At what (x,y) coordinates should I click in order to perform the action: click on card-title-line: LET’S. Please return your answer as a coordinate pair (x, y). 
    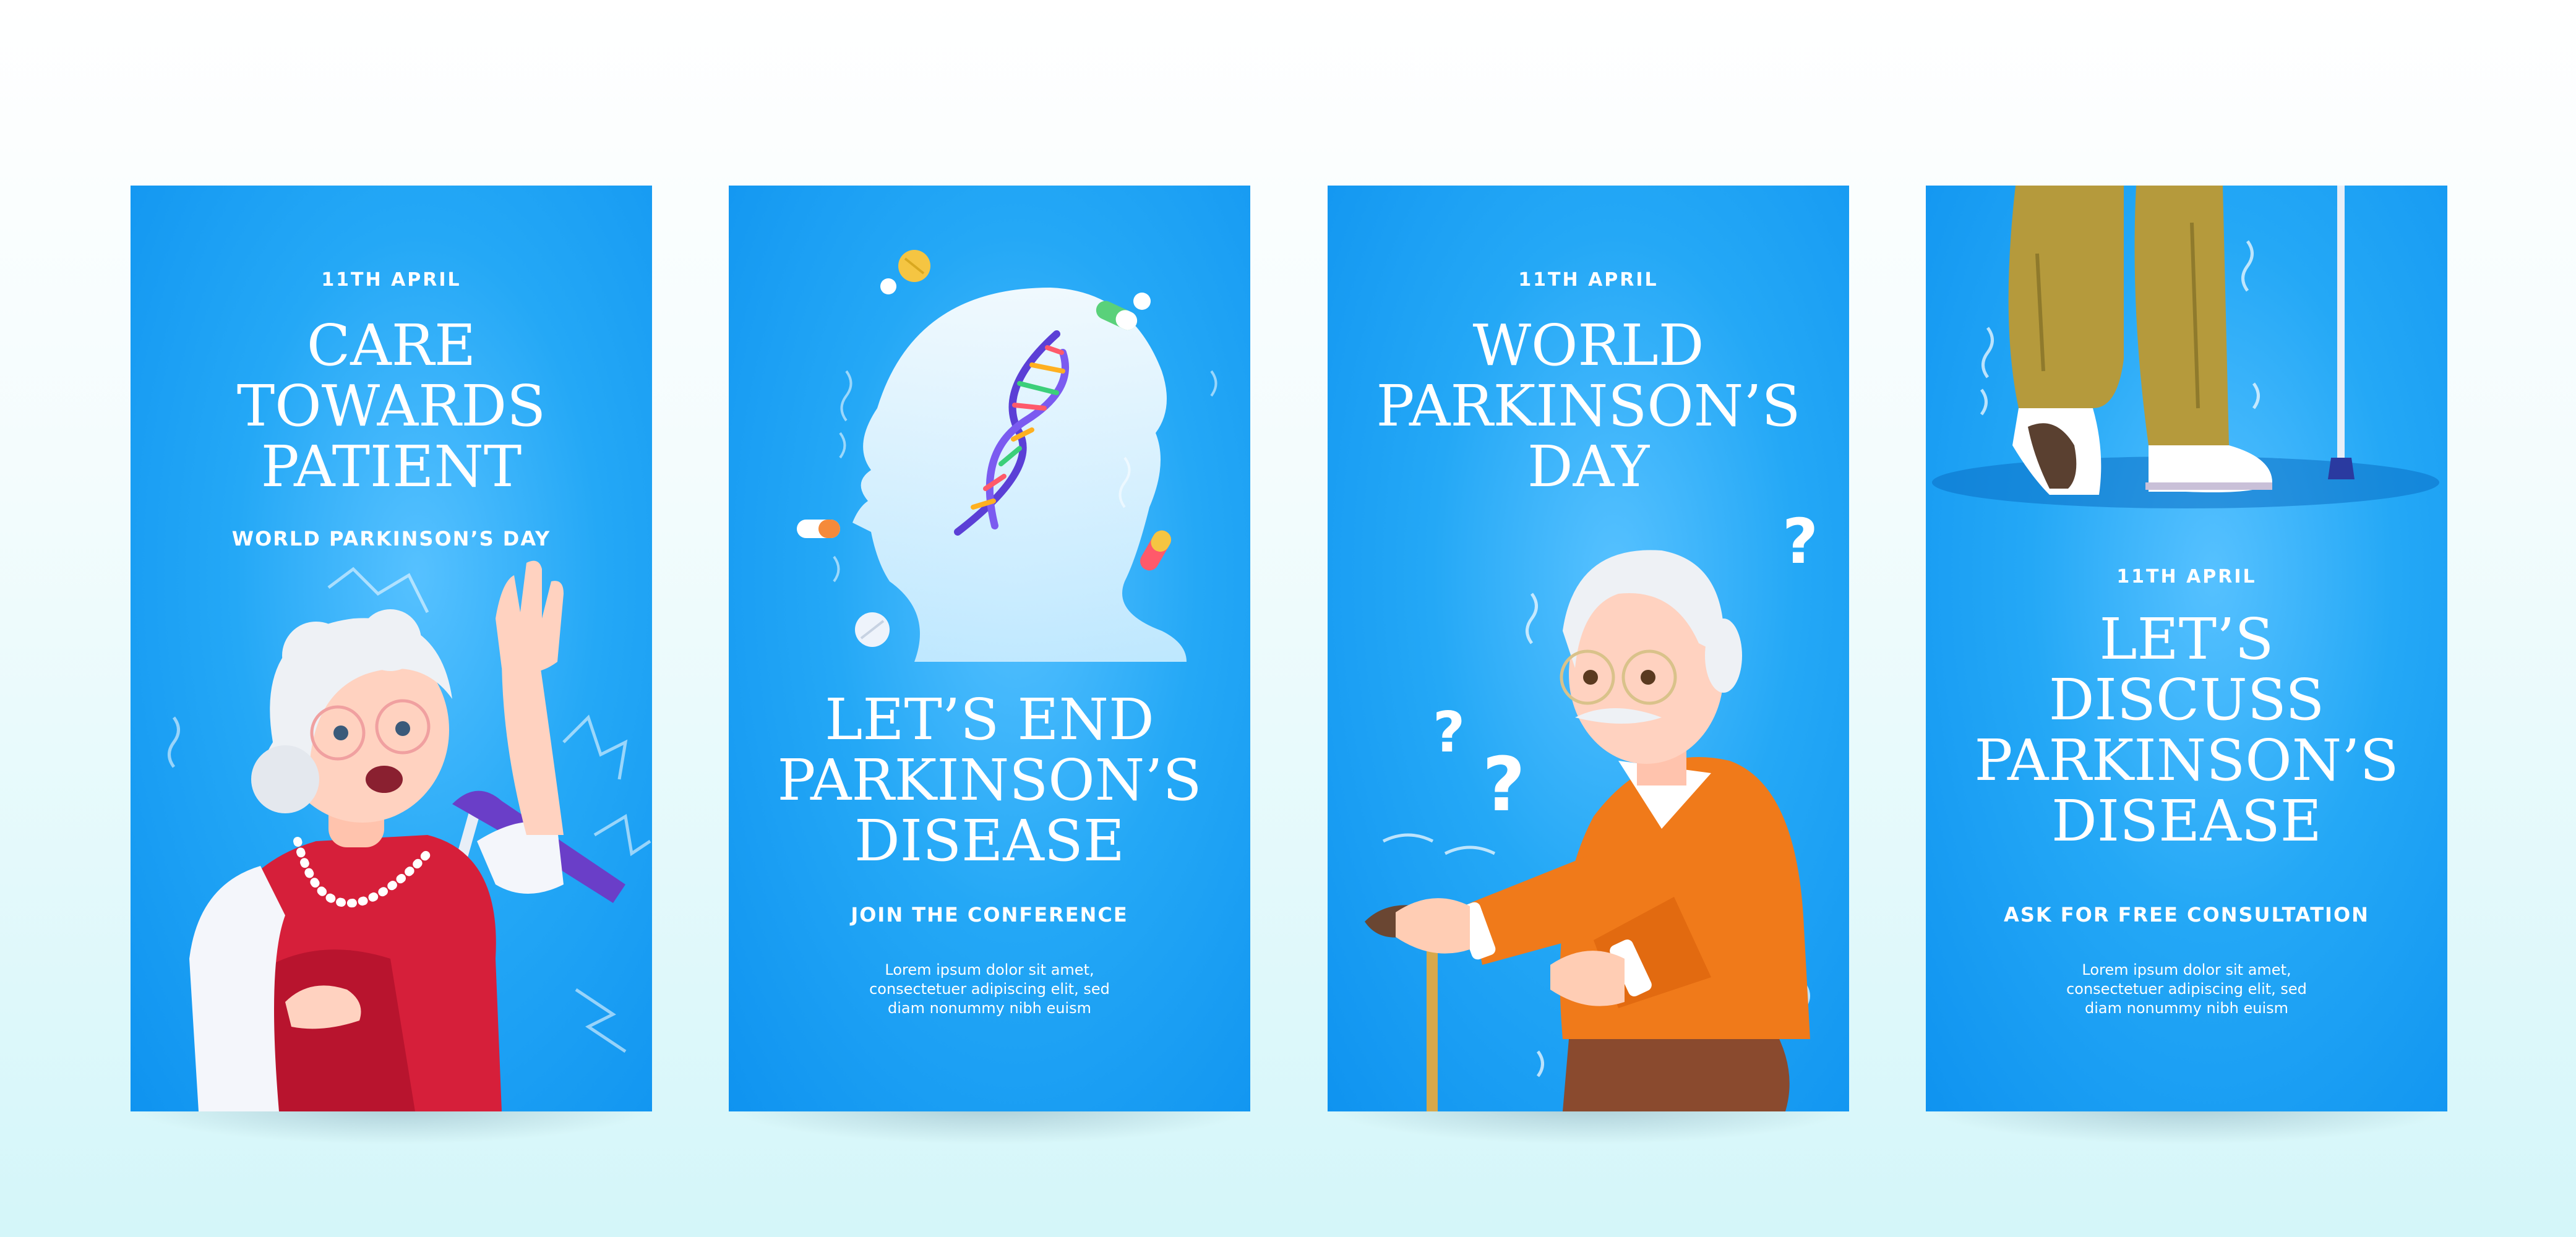
    Looking at the image, I should click on (2186, 639).